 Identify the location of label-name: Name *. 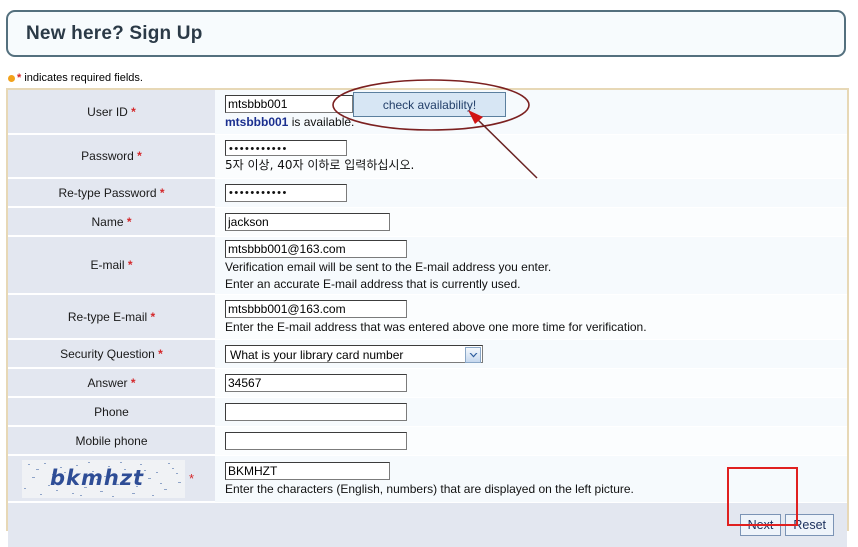
(111, 222).